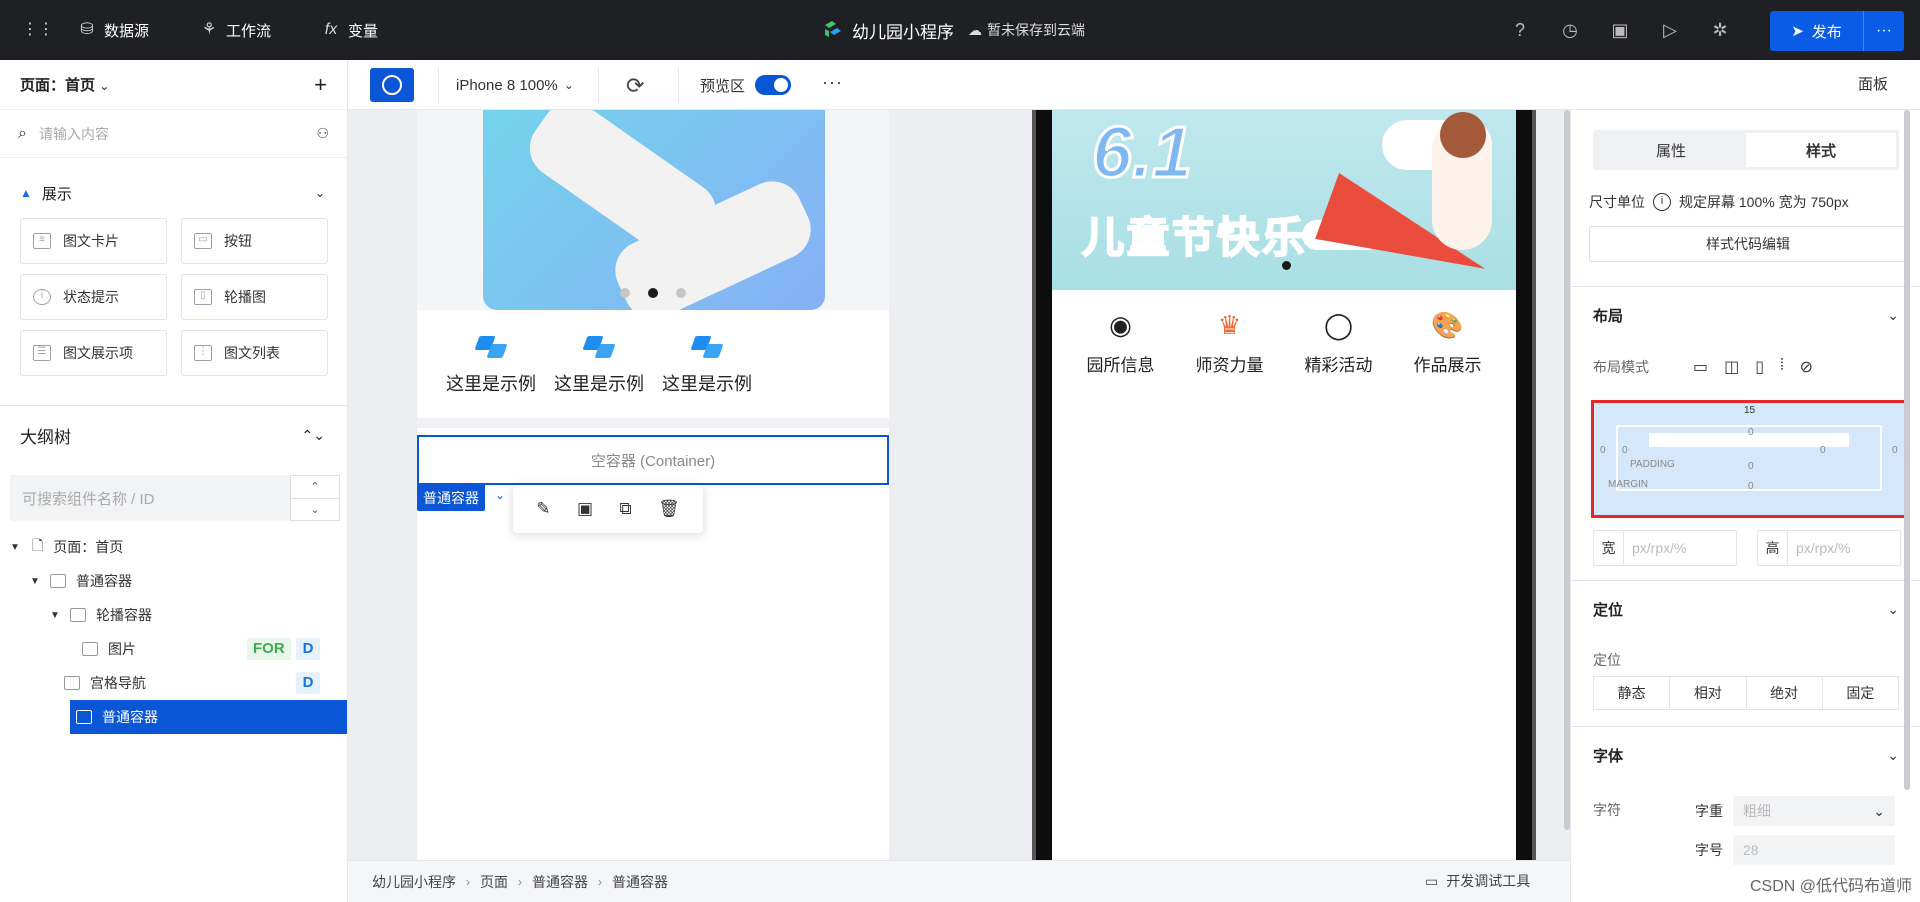 The image size is (1920, 902). Describe the element at coordinates (1814, 850) in the screenshot. I see `font-size-input: 28` at that location.